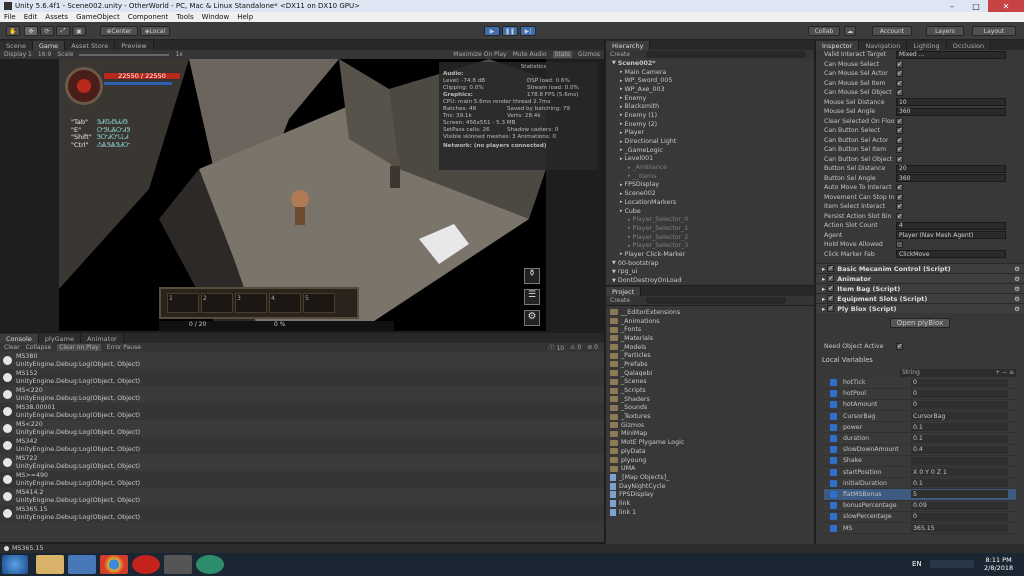  Describe the element at coordinates (47, 31) in the screenshot. I see `rotate-tool-icon: ⟳` at that location.